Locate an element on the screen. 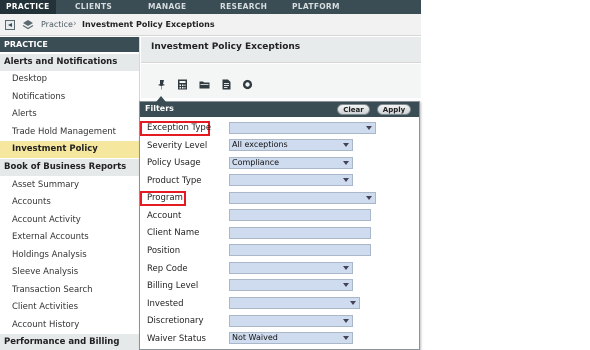 Image resolution: width=590 pixels, height=350 pixels. tab-clients: CLIENTS is located at coordinates (93, 7).